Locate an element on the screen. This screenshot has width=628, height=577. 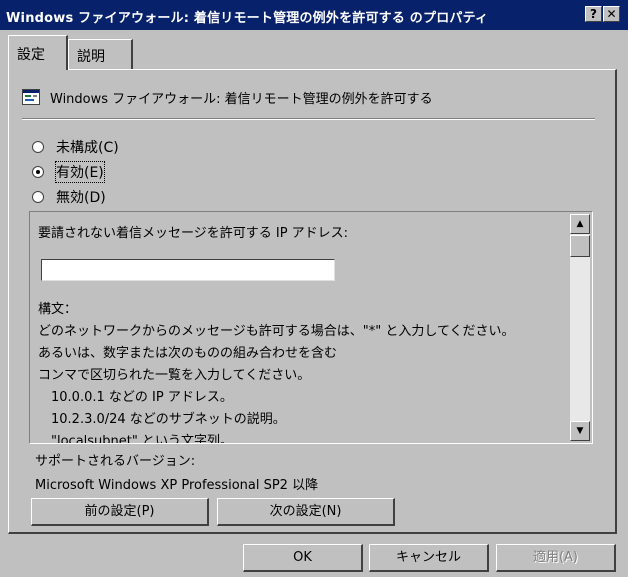
policy-setting-icon is located at coordinates (31, 97).